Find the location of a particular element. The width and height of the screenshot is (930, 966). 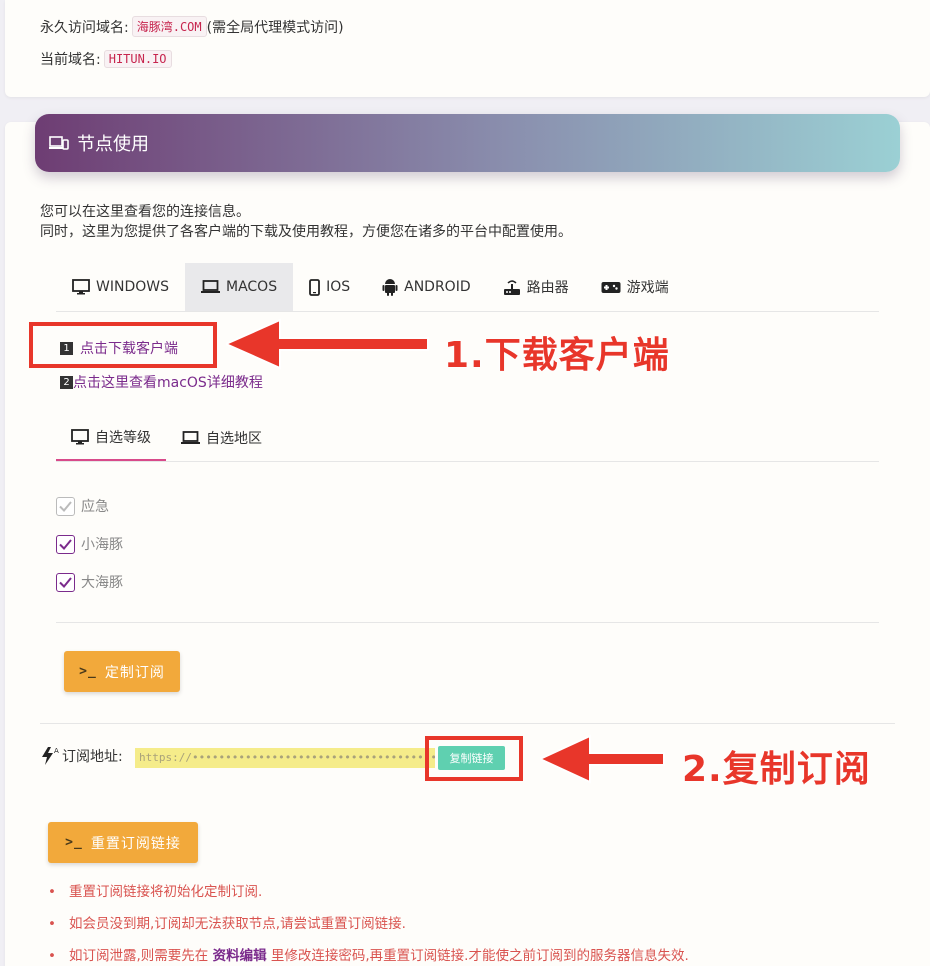

tab-label: ANDROID is located at coordinates (437, 287).